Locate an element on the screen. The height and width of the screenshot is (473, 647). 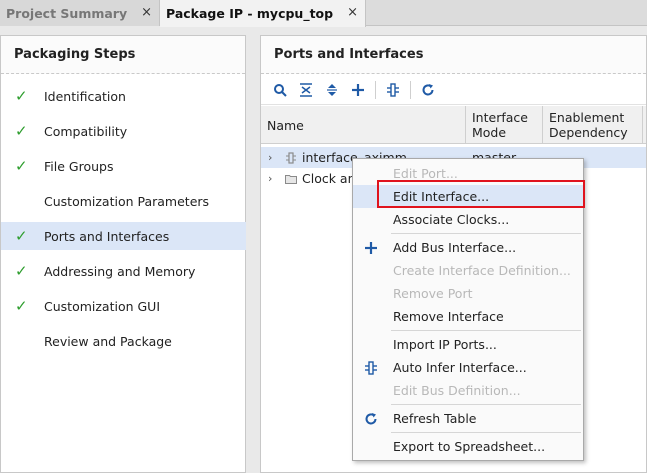
menu-item-remove-interface: Remove Interface is located at coordinates (468, 316).